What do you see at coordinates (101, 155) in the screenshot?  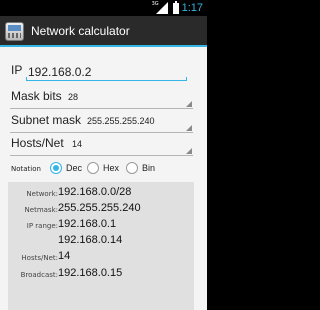 I see `hosts-net-underline` at bounding box center [101, 155].